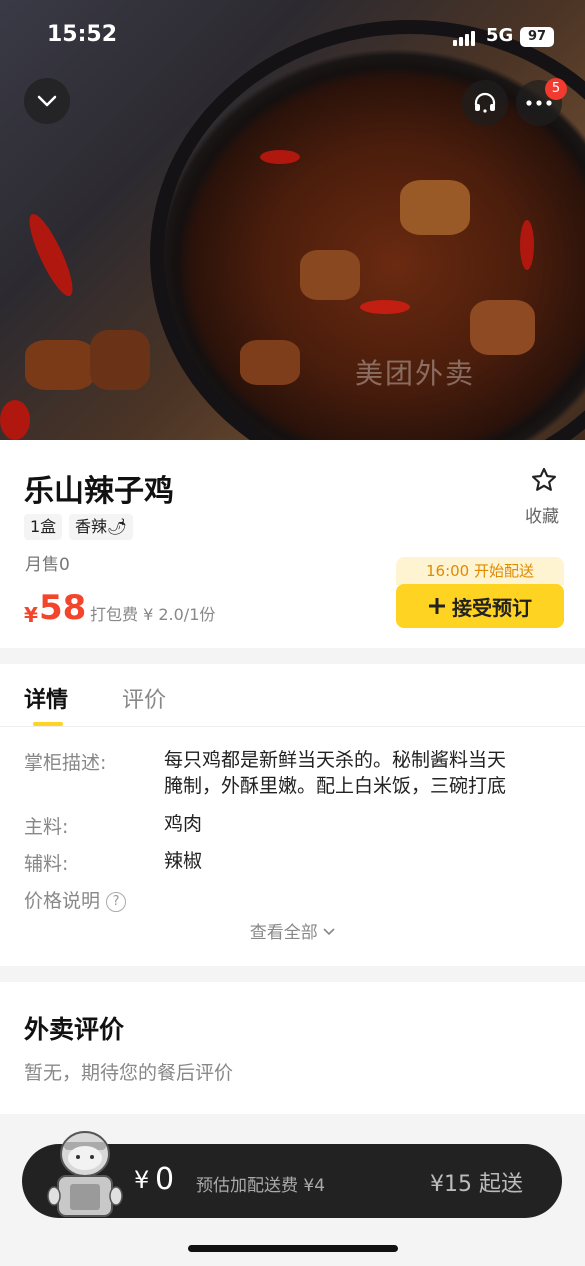 This screenshot has height=1266, width=585. Describe the element at coordinates (46, 827) in the screenshot. I see `main-ingredient-label: 主料:` at that location.